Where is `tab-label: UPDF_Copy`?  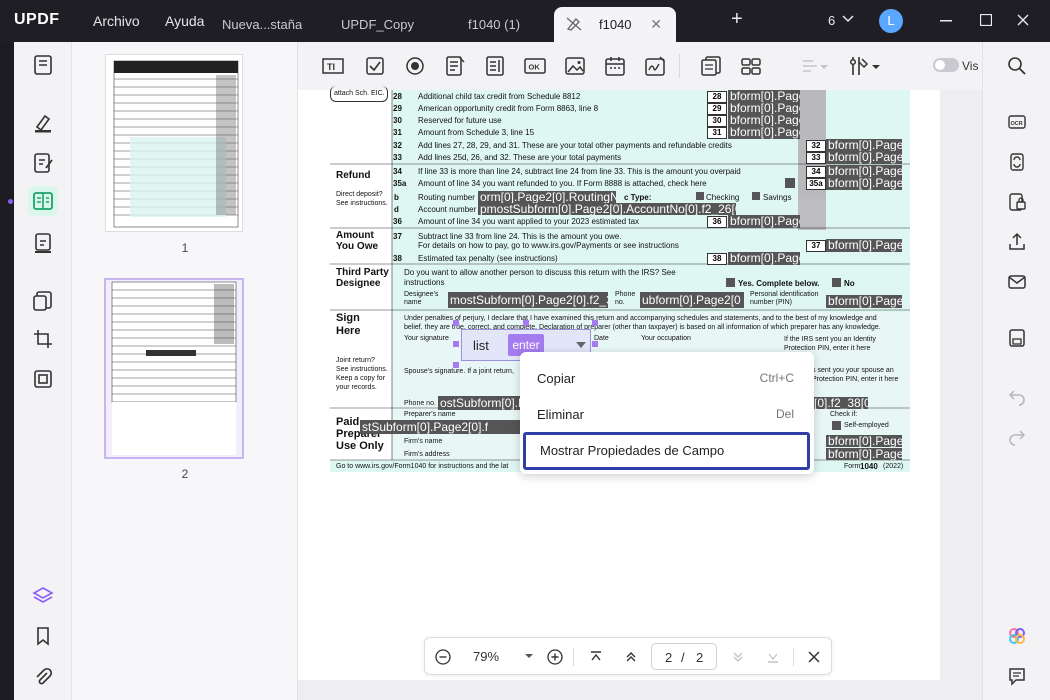
tab-label: UPDF_Copy is located at coordinates (377, 24).